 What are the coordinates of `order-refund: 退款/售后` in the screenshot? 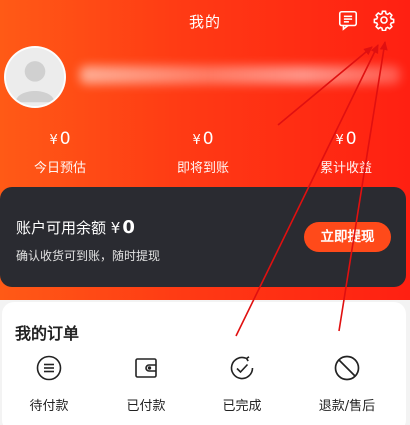 It's located at (347, 384).